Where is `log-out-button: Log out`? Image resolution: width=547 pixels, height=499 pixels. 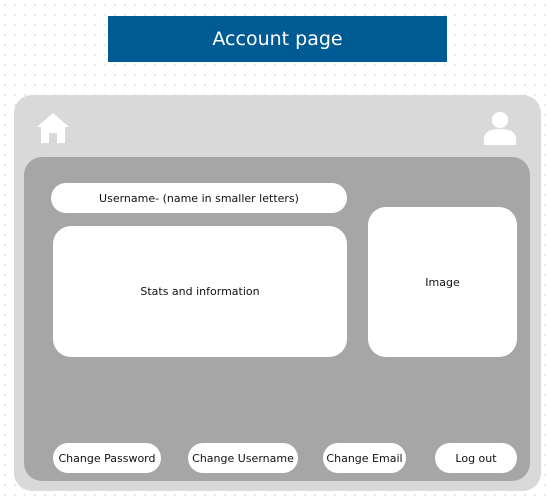
log-out-button: Log out is located at coordinates (476, 458).